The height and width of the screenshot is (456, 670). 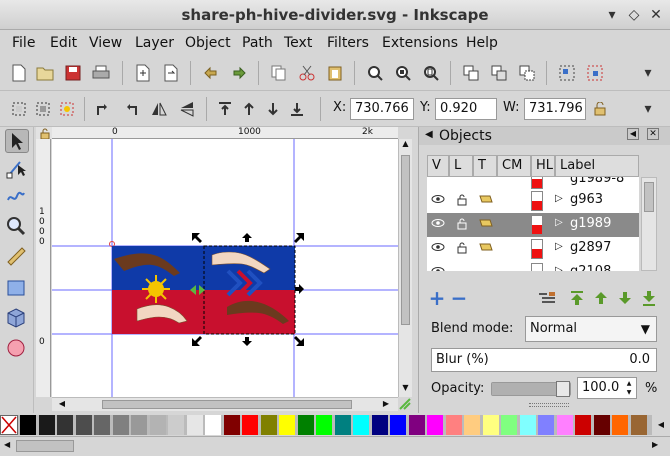 I want to click on col-visible: V, so click(x=438, y=166).